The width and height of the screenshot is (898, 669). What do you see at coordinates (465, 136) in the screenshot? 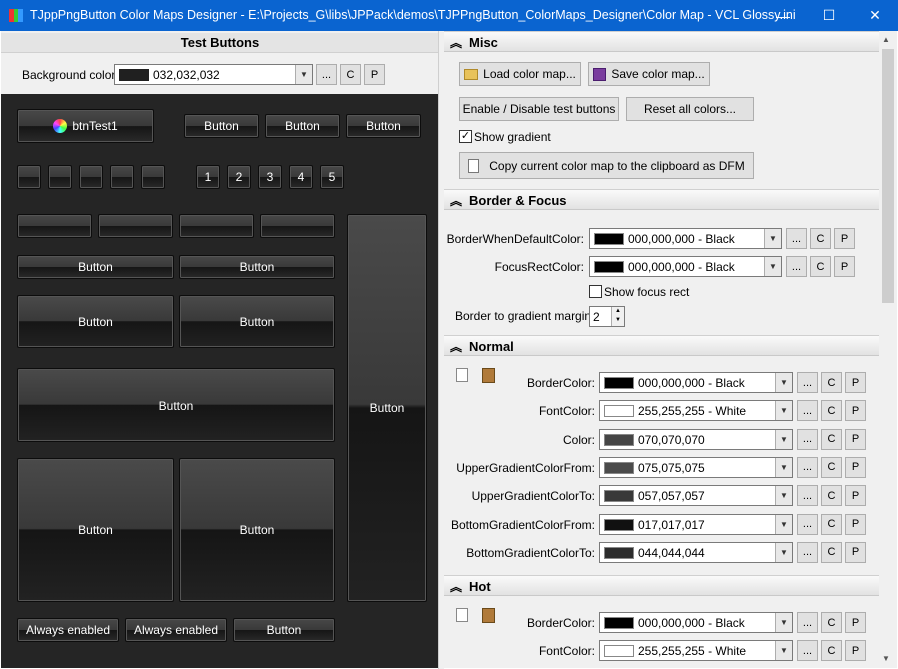
I see `show-gradient-checkbox: ✓` at bounding box center [465, 136].